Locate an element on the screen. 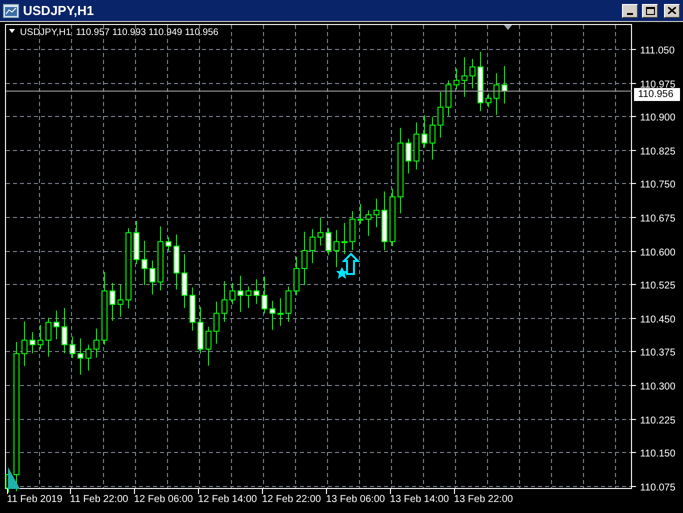  price-axis-label: 110.525 is located at coordinates (658, 286).